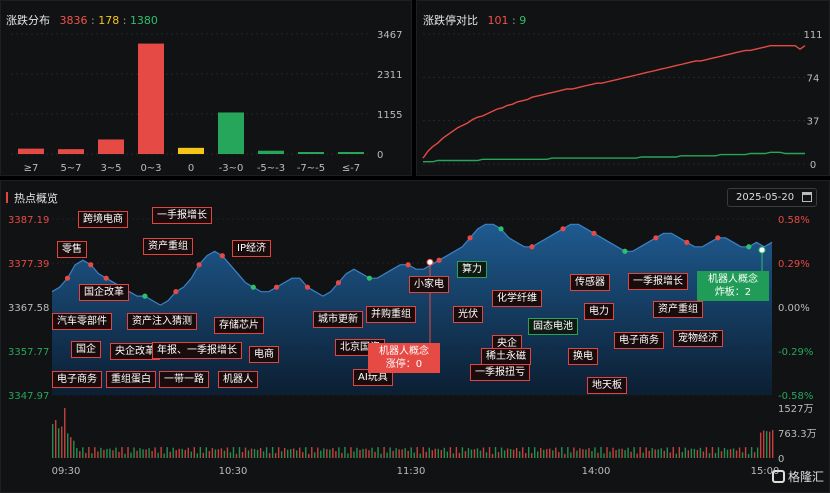  Describe the element at coordinates (812, 35) in the screenshot. I see `y-tick-label: 111` at that location.